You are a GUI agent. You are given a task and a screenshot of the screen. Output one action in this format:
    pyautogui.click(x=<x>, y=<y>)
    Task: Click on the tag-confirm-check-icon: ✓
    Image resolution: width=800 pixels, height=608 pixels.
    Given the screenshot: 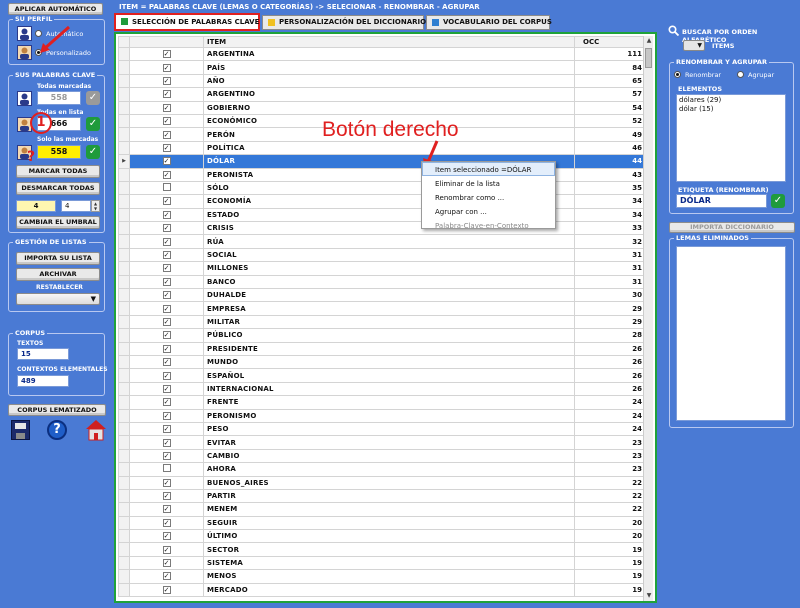 What is the action you would take?
    pyautogui.click(x=778, y=201)
    